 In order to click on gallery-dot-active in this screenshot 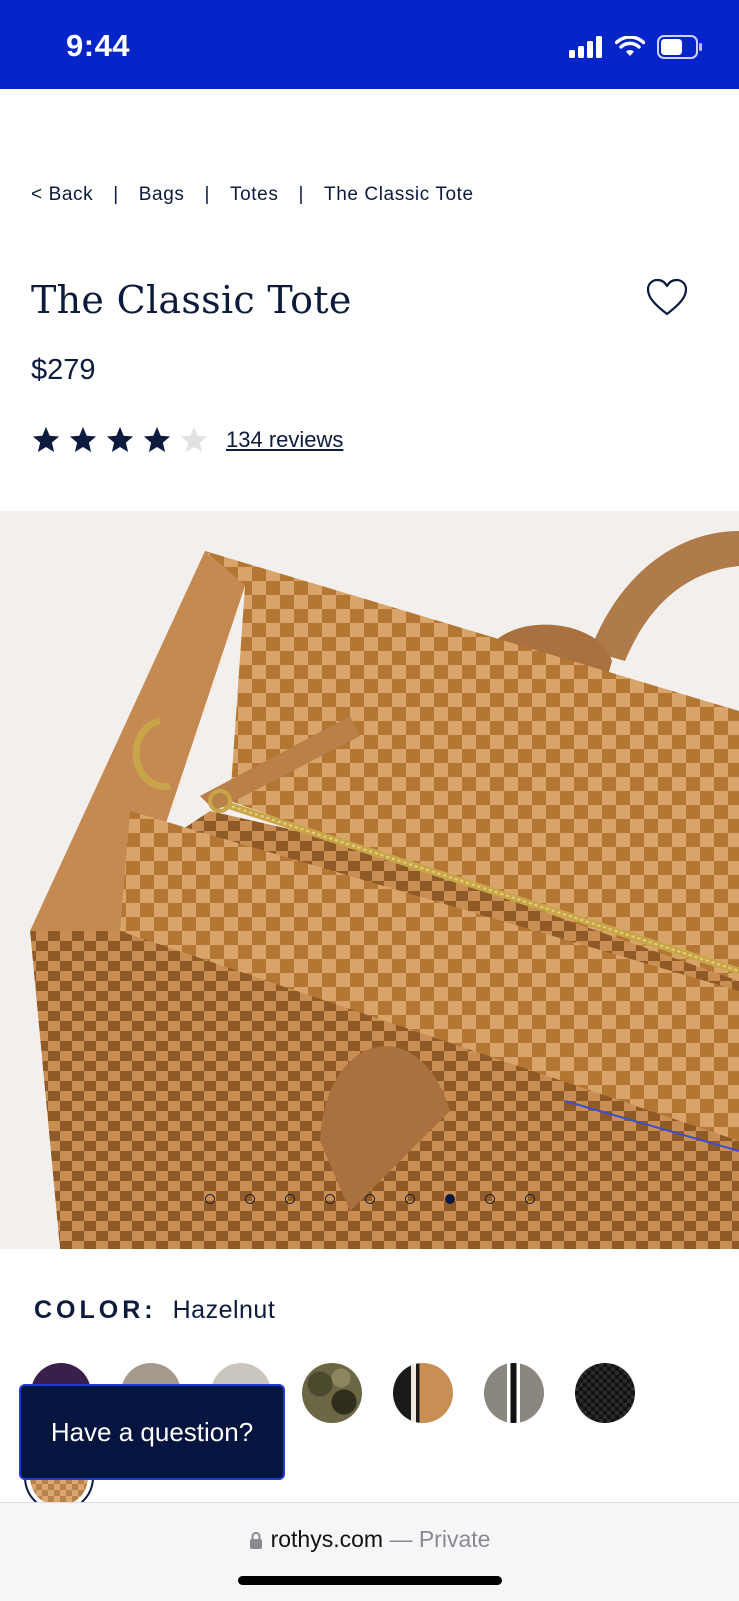, I will do `click(450, 1199)`.